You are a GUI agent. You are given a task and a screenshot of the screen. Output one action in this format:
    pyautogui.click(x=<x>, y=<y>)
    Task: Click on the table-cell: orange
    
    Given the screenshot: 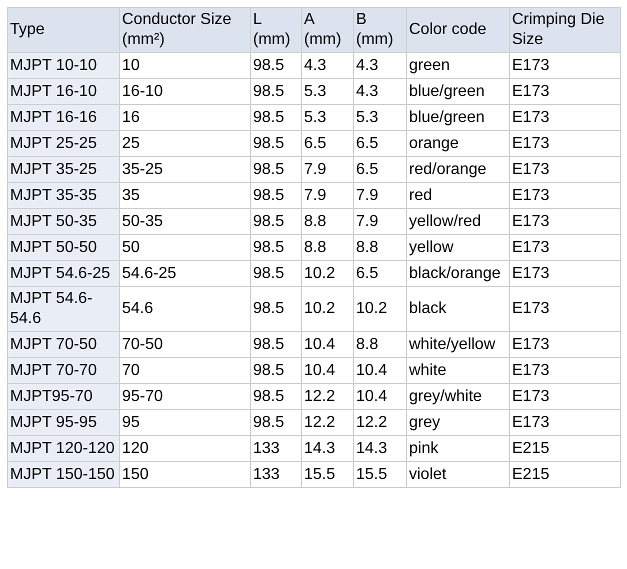 What is the action you would take?
    pyautogui.click(x=458, y=143)
    